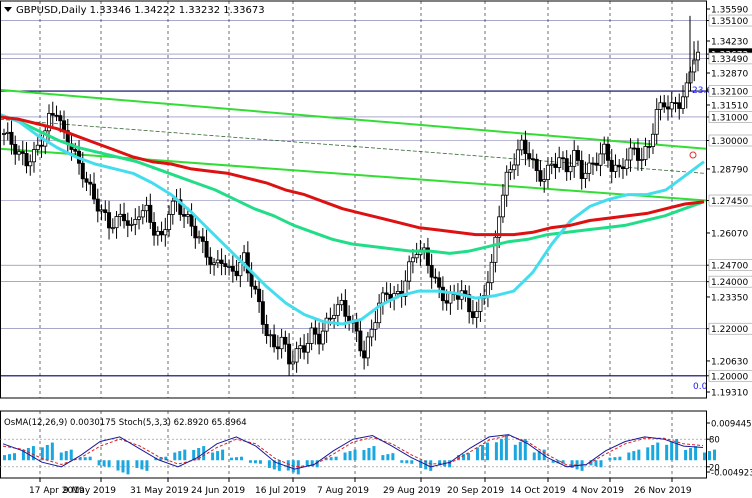  I want to click on time-tick-label: 9 May 2019, so click(89, 491).